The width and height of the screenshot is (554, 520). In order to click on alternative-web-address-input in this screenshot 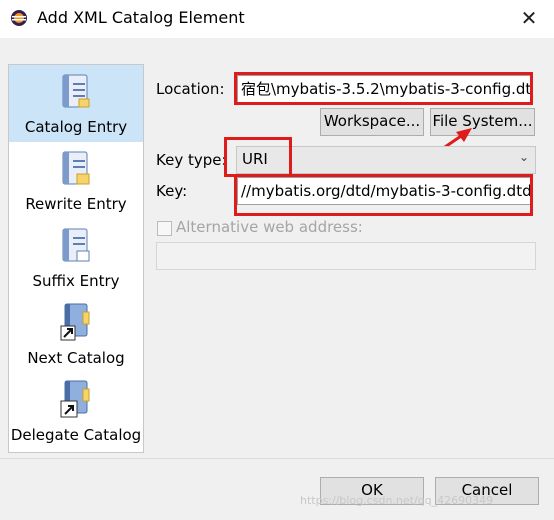, I will do `click(346, 256)`.